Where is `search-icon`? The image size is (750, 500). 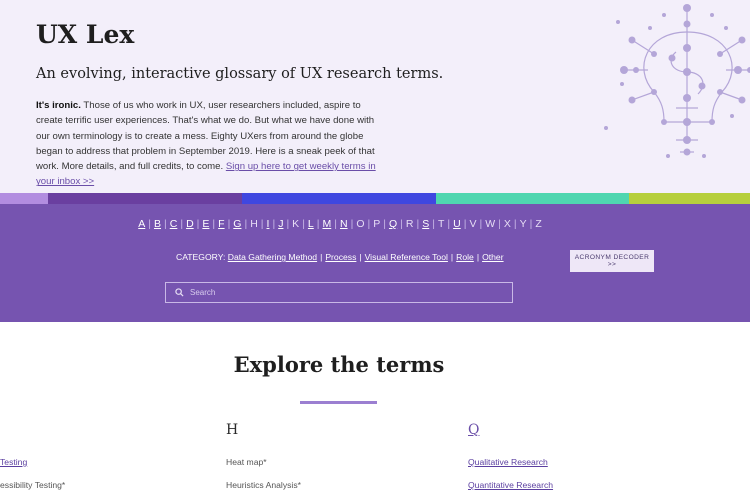
search-icon is located at coordinates (179, 292).